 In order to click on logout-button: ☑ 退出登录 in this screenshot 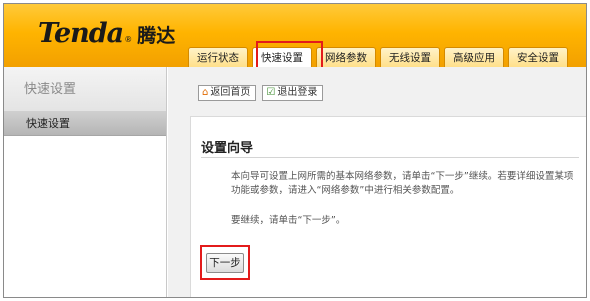, I will do `click(293, 93)`.